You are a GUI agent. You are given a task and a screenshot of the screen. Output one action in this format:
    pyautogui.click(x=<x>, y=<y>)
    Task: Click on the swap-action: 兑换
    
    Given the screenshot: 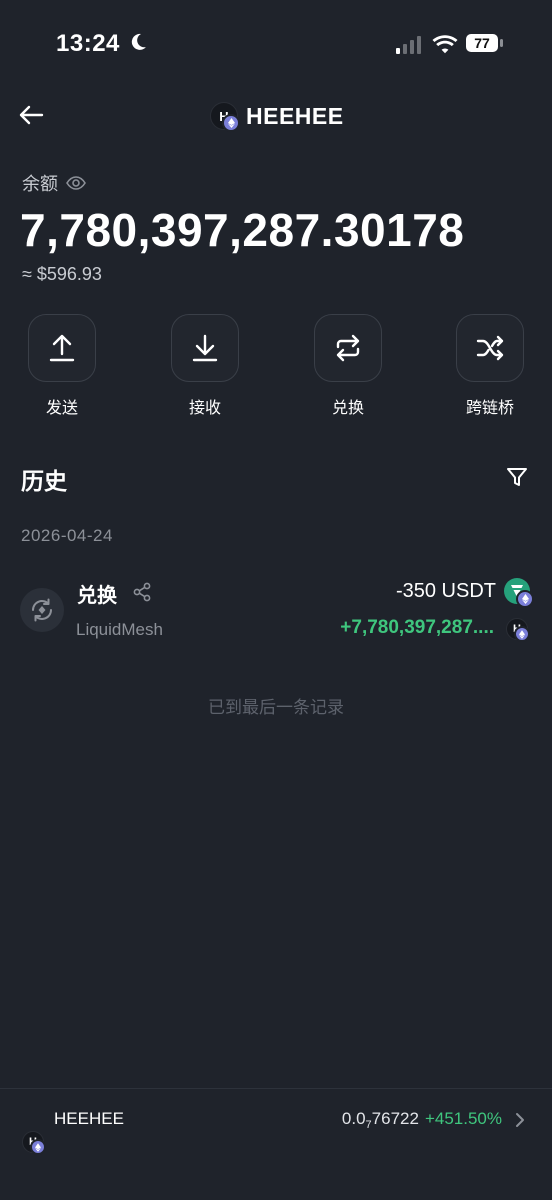 What is the action you would take?
    pyautogui.click(x=348, y=366)
    